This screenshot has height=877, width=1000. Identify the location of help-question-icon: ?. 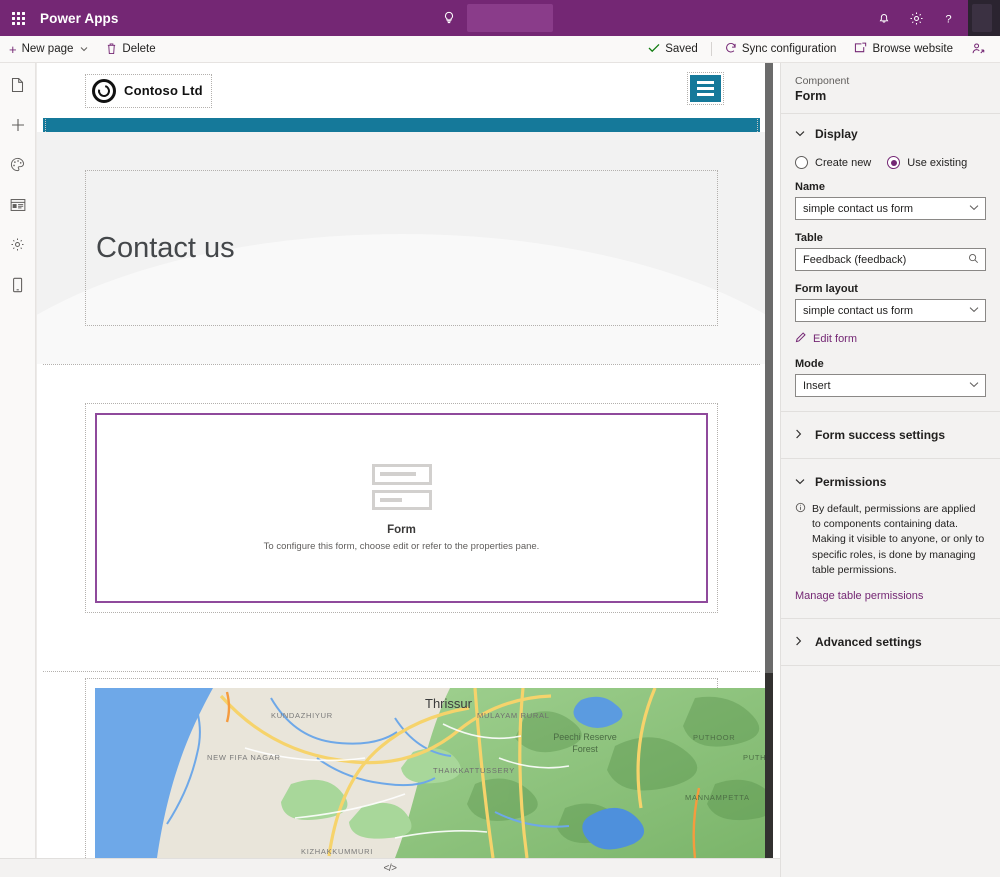
(948, 18).